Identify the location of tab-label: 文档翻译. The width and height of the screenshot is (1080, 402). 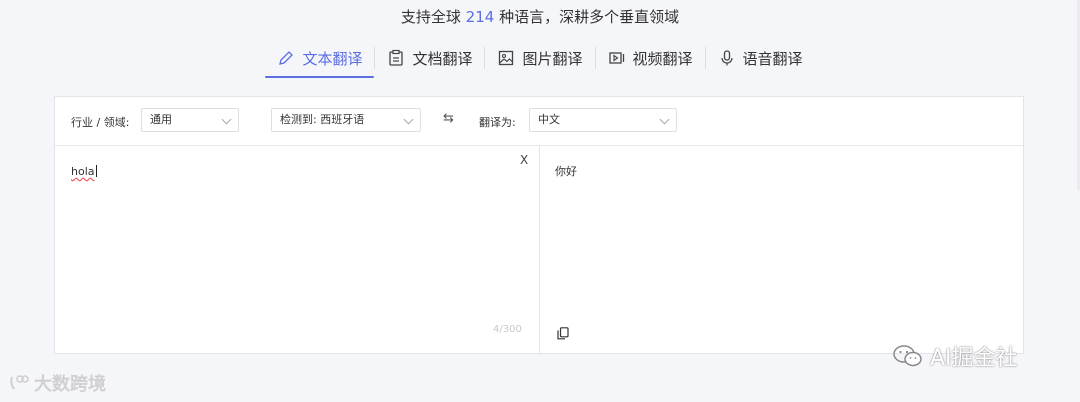
(442, 58).